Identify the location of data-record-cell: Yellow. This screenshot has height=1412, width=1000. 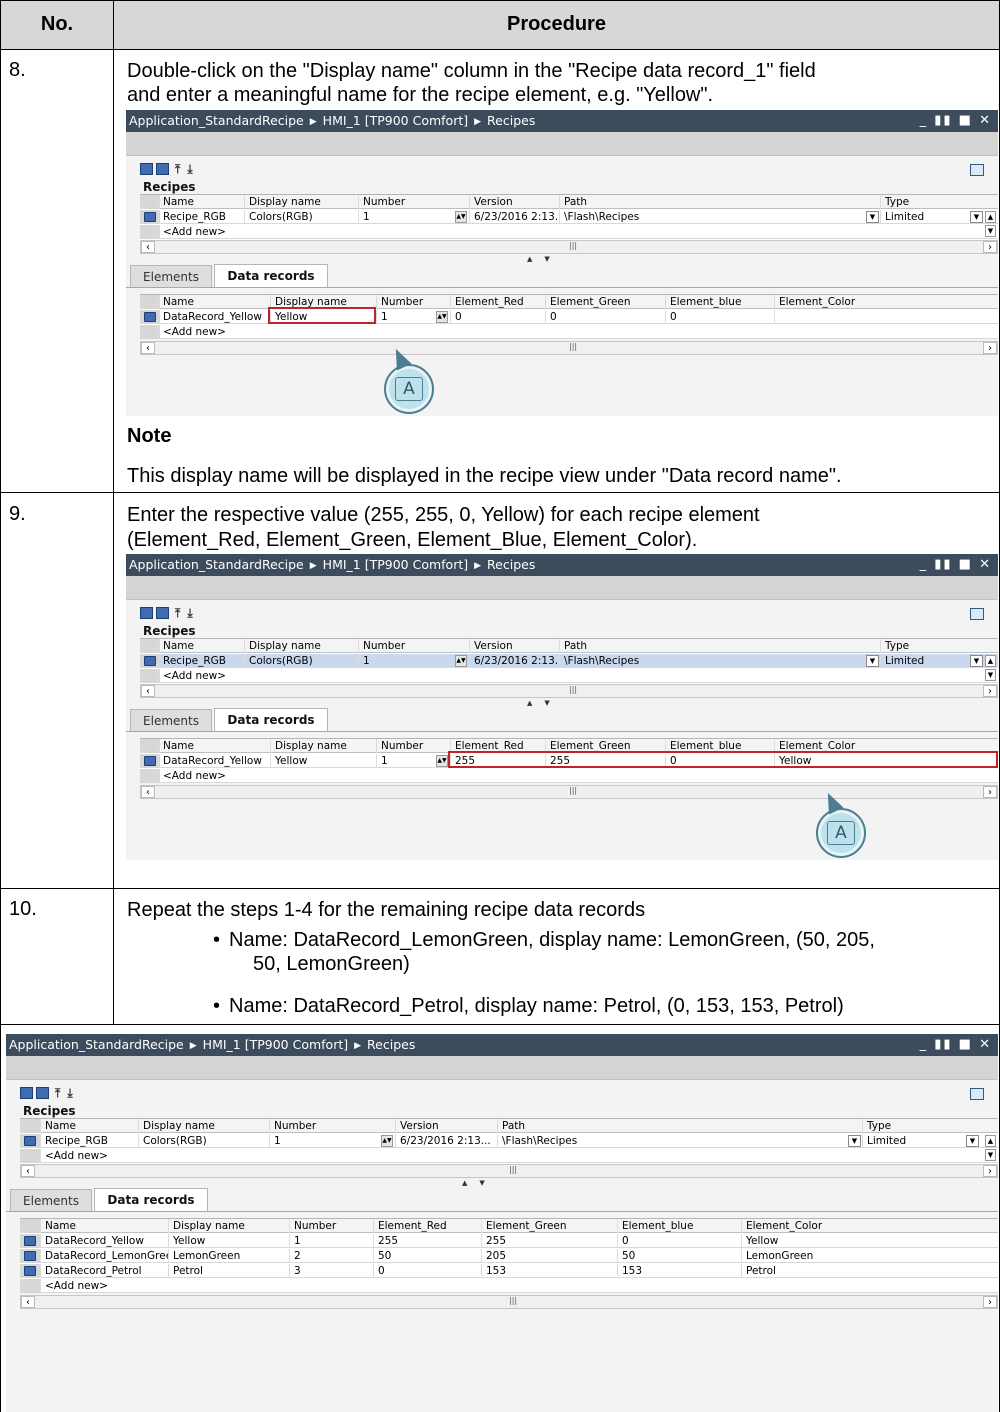
(228, 1241).